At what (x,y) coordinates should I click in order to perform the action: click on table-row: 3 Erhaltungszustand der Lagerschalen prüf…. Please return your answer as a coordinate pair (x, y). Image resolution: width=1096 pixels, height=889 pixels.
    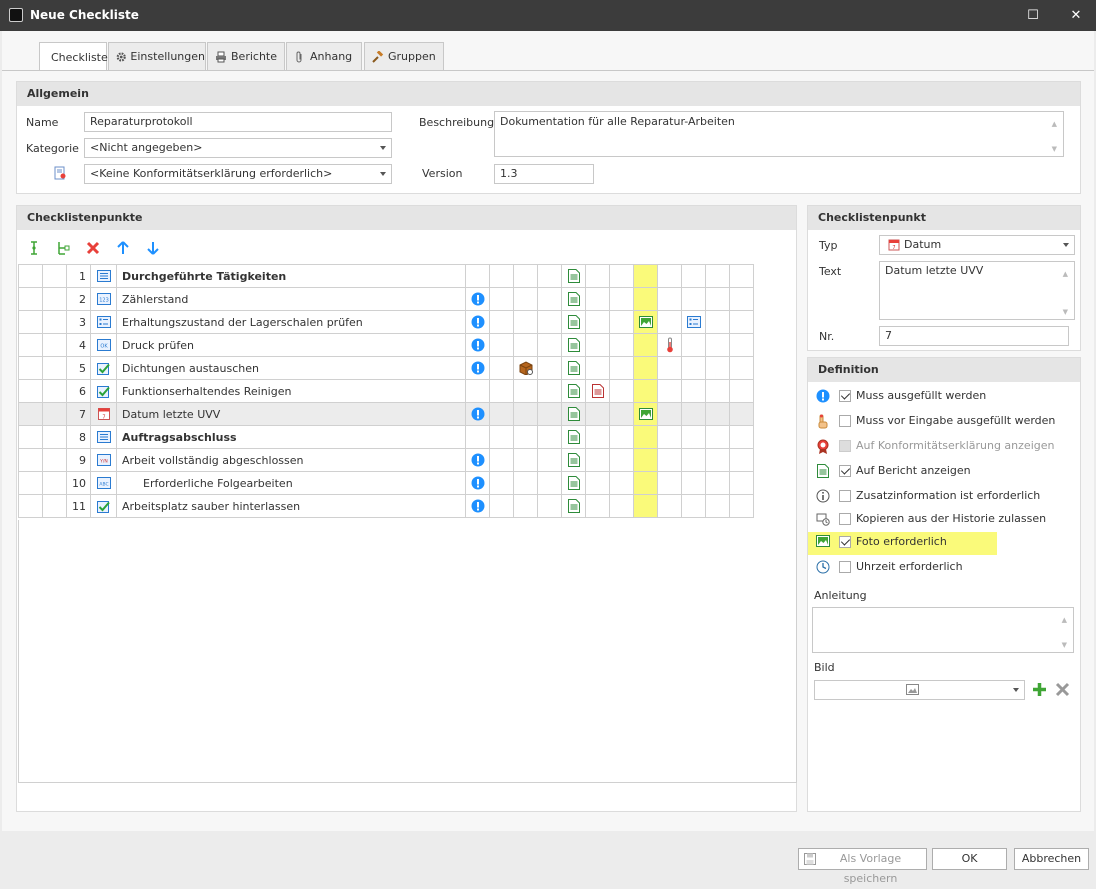
    Looking at the image, I should click on (386, 322).